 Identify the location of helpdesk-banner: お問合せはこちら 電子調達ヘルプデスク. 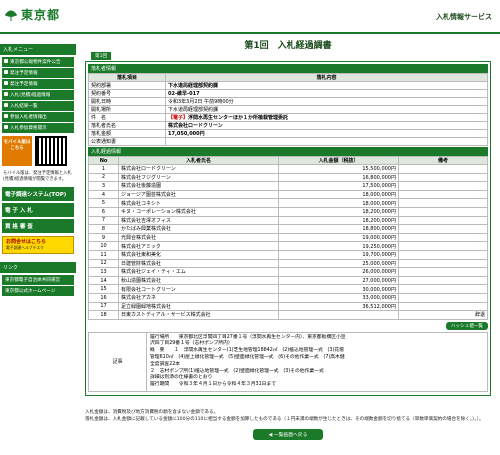
(38, 245).